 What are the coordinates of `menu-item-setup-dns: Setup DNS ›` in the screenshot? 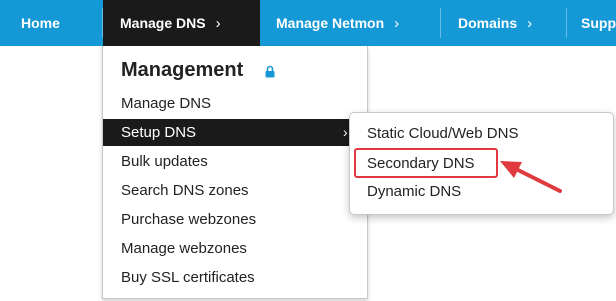 It's located at (235, 132).